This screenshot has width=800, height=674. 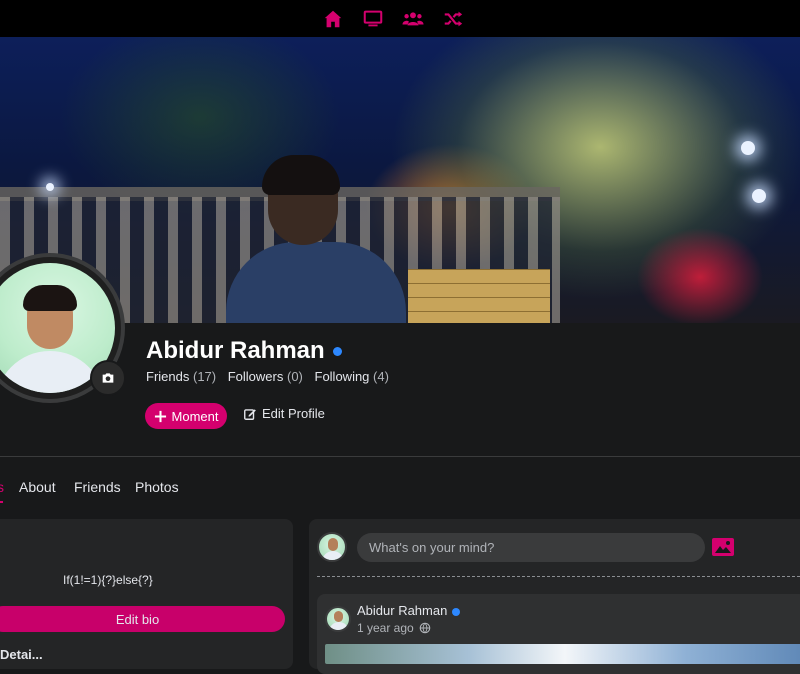 What do you see at coordinates (373, 19) in the screenshot?
I see `monitor-icon` at bounding box center [373, 19].